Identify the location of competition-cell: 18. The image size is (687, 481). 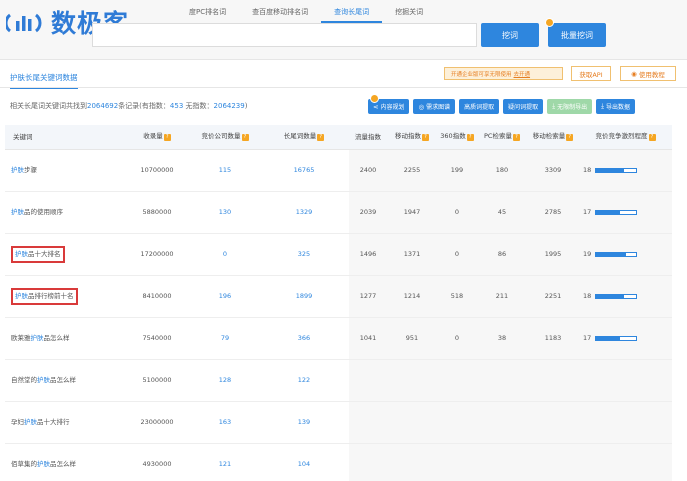
(625, 296).